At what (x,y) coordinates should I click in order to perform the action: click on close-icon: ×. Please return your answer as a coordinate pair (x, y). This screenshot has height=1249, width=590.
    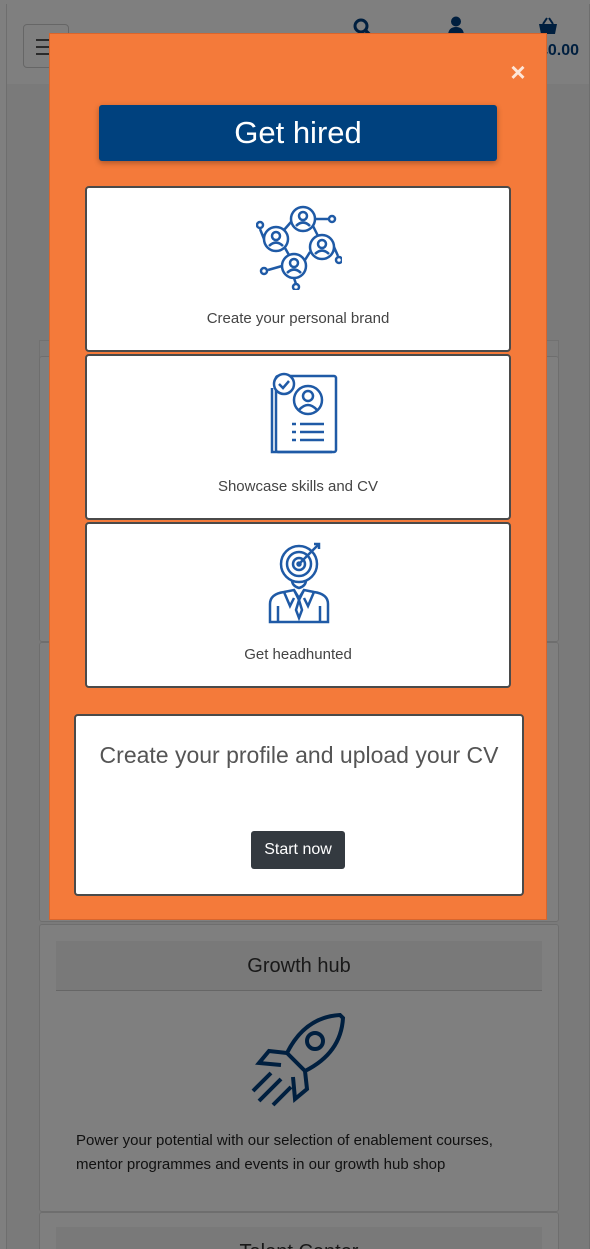
    Looking at the image, I should click on (518, 72).